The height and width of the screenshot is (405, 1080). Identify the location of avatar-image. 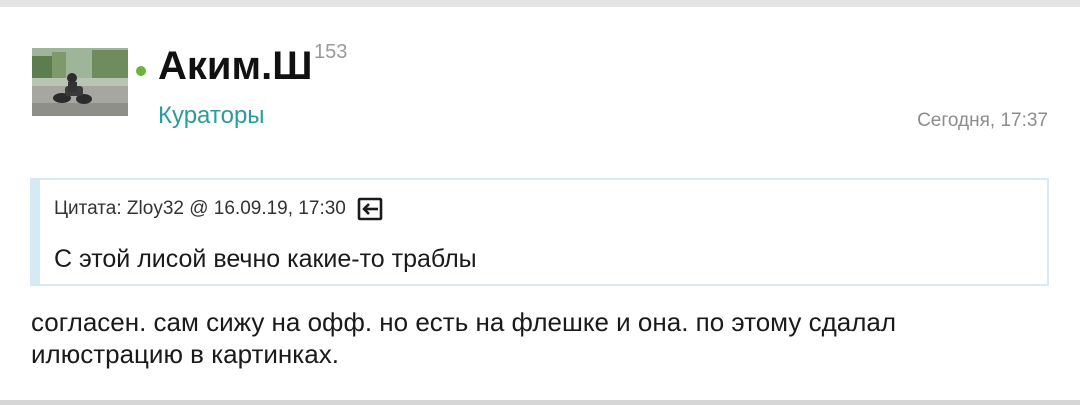
(80, 82).